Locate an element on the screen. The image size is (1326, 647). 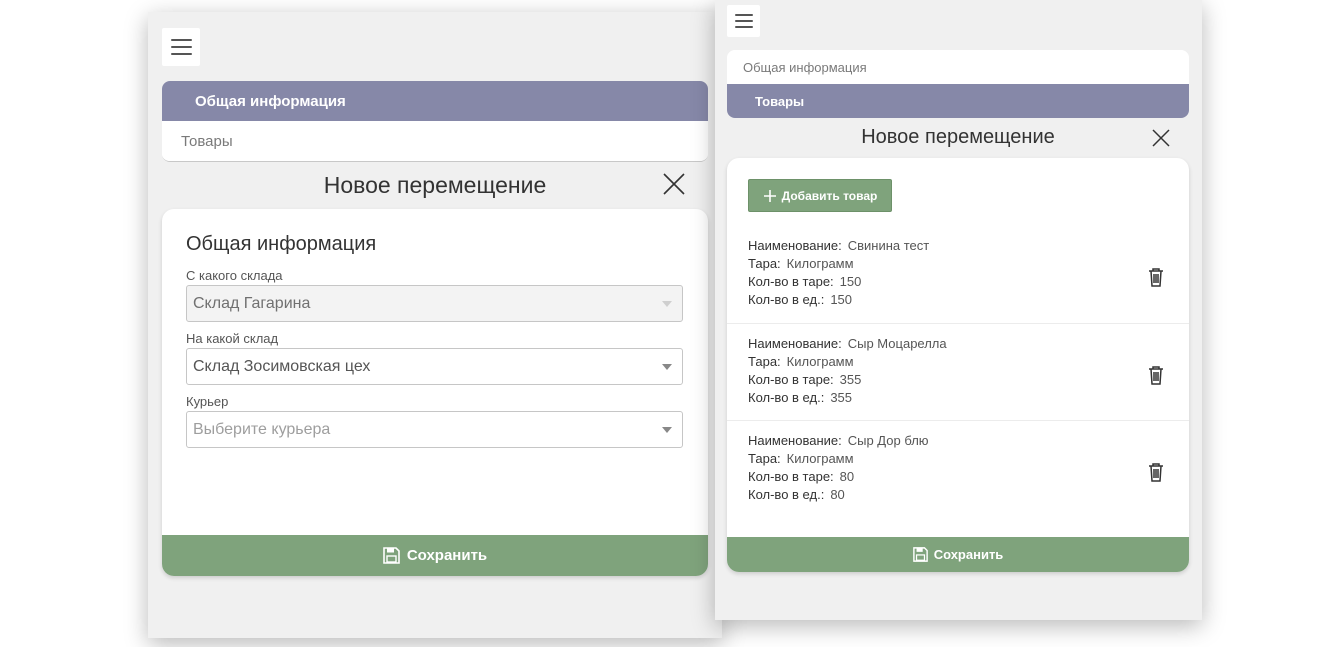
courier-label: Курьер is located at coordinates (207, 401).